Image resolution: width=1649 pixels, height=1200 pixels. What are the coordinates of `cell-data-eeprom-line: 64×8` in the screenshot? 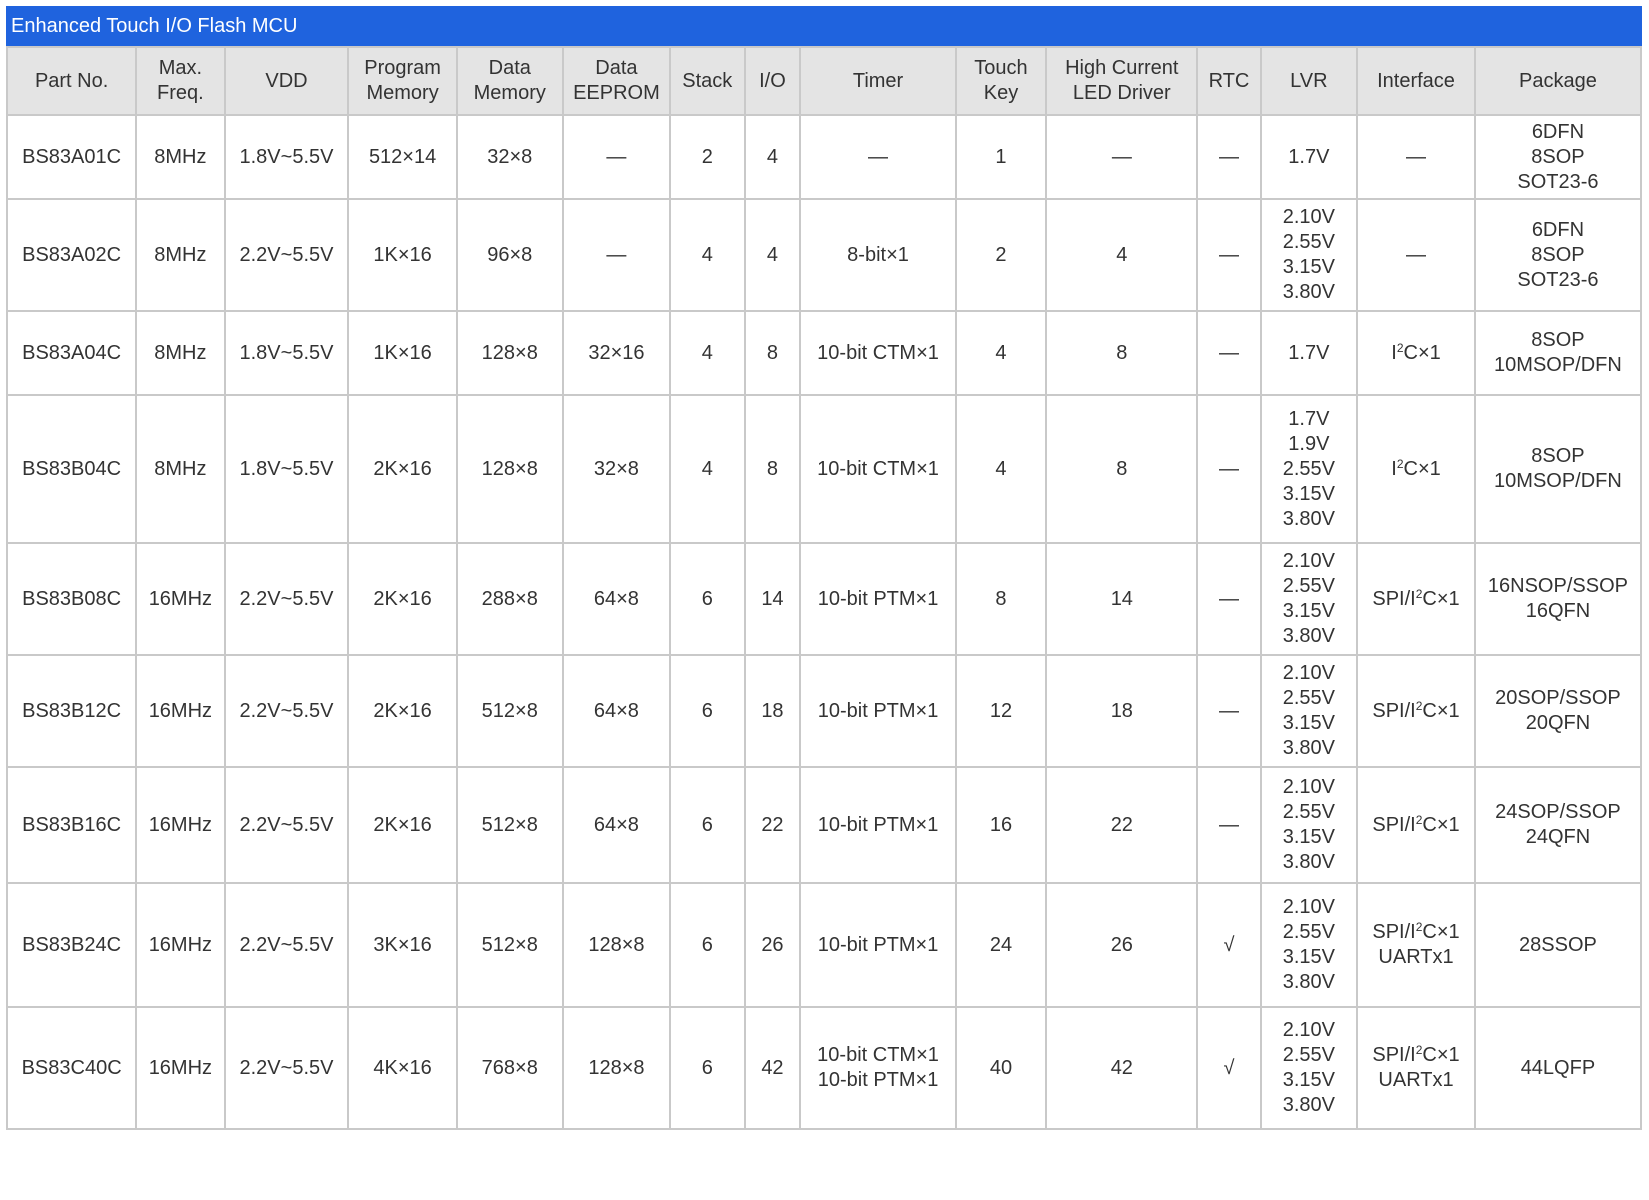 It's located at (616, 598).